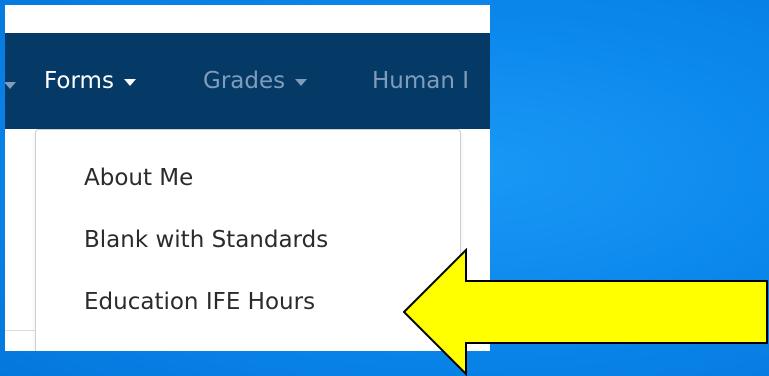  What do you see at coordinates (206, 240) in the screenshot?
I see `dropdown-item-blank-with-standards: Blank with Standards` at bounding box center [206, 240].